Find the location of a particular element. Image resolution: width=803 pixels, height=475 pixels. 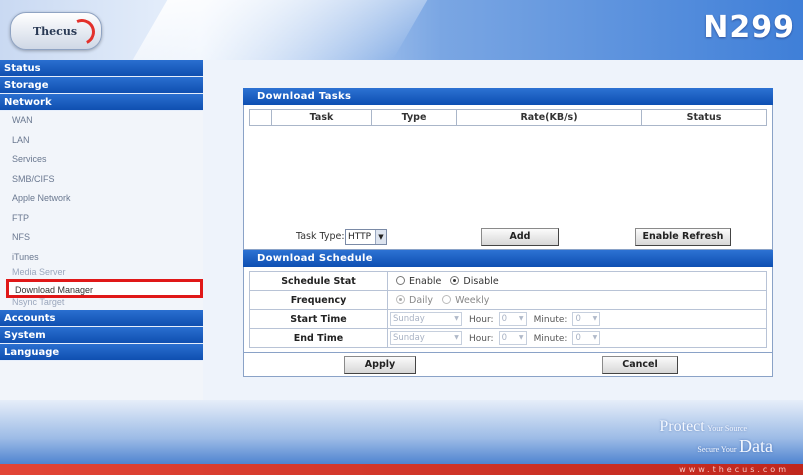

frequency-row: Frequency Daily Weekly is located at coordinates (508, 300).